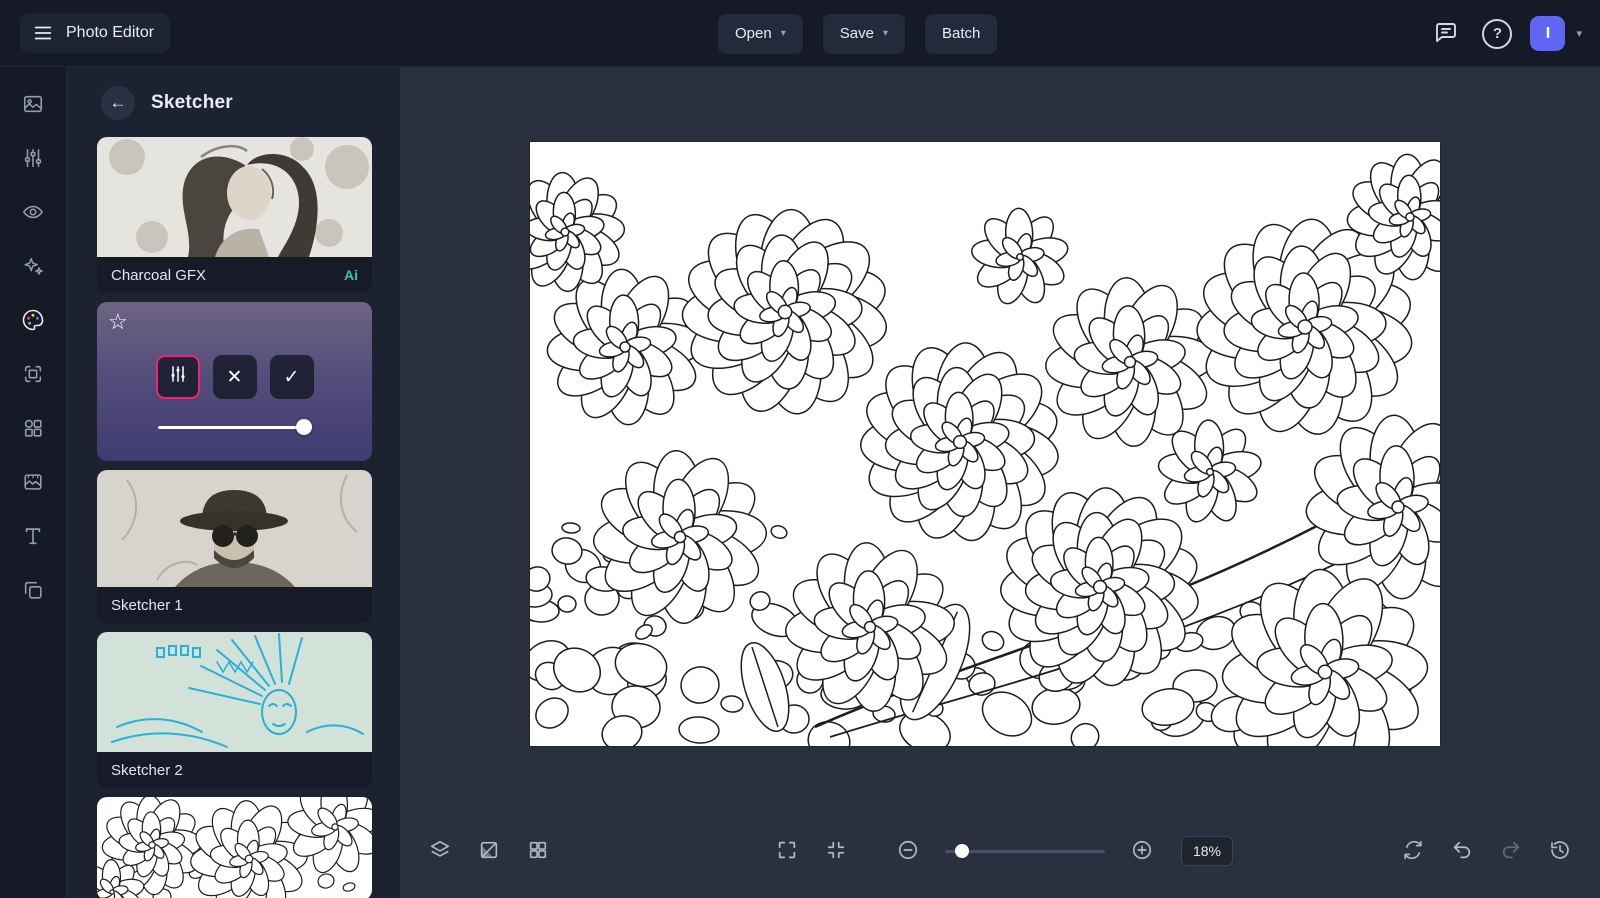 The height and width of the screenshot is (898, 1600). What do you see at coordinates (1207, 851) in the screenshot?
I see `zoom-value: 18%` at bounding box center [1207, 851].